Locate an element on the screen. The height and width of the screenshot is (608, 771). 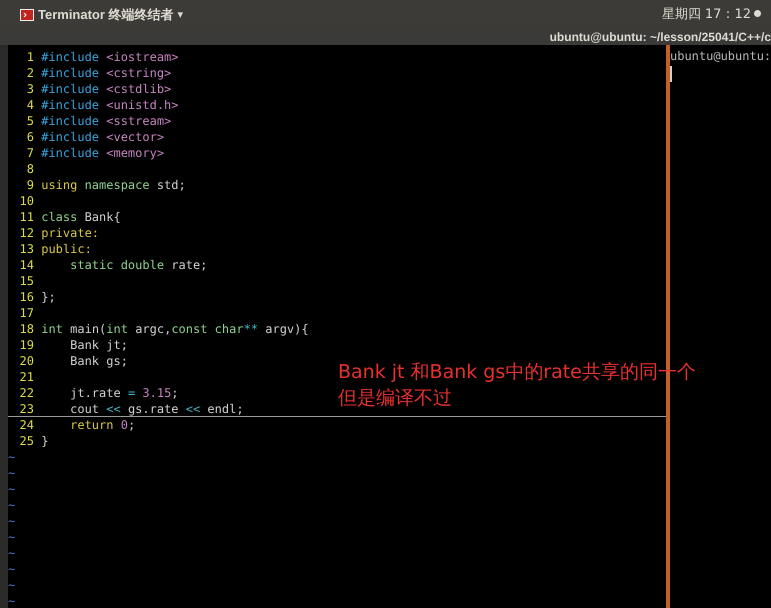
line-number: 11 is located at coordinates (26, 217).